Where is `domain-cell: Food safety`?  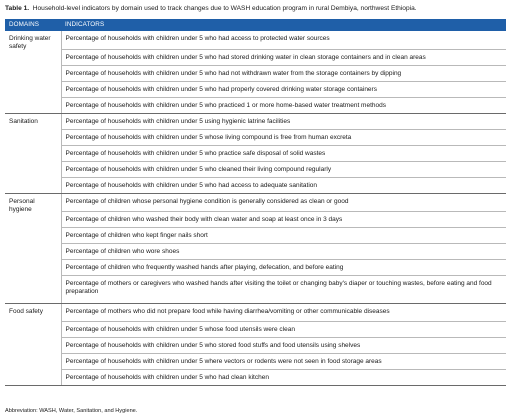 domain-cell: Food safety is located at coordinates (33, 344).